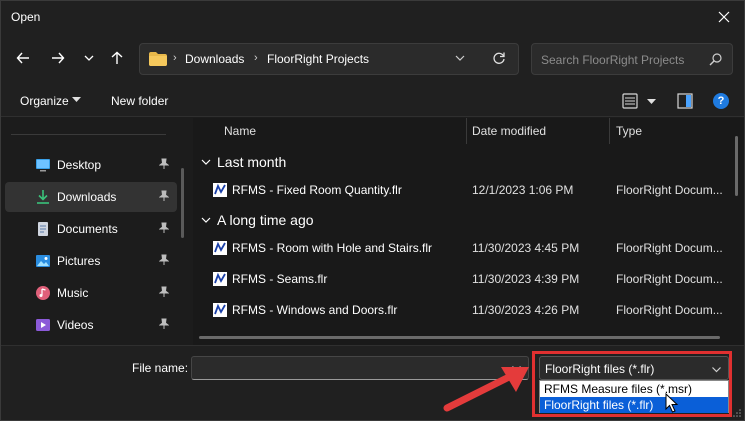  Describe the element at coordinates (214, 59) in the screenshot. I see `breadcrumb-downloads: Downloads` at that location.